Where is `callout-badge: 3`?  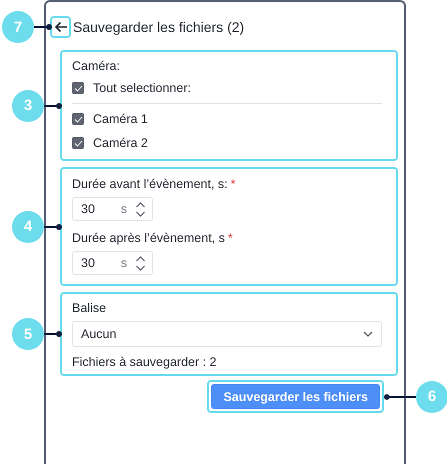
callout-badge: 3 is located at coordinates (28, 106).